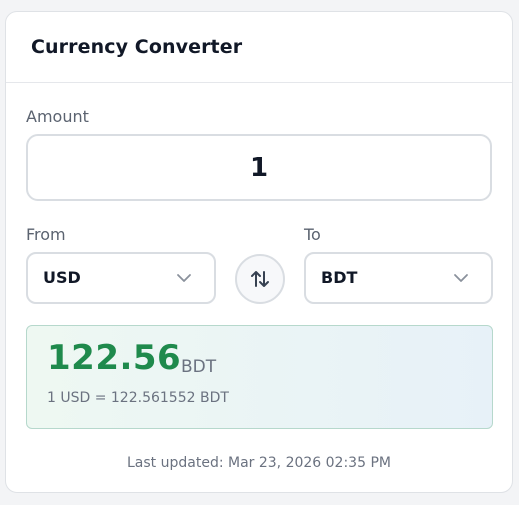 Image resolution: width=519 pixels, height=505 pixels. Describe the element at coordinates (46, 234) in the screenshot. I see `from-label: From` at that location.